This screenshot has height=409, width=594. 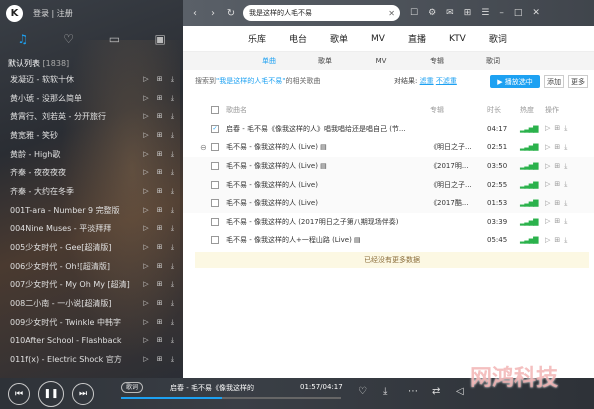 What do you see at coordinates (432, 13) in the screenshot?
I see `settings-icon: ⚙` at bounding box center [432, 13].